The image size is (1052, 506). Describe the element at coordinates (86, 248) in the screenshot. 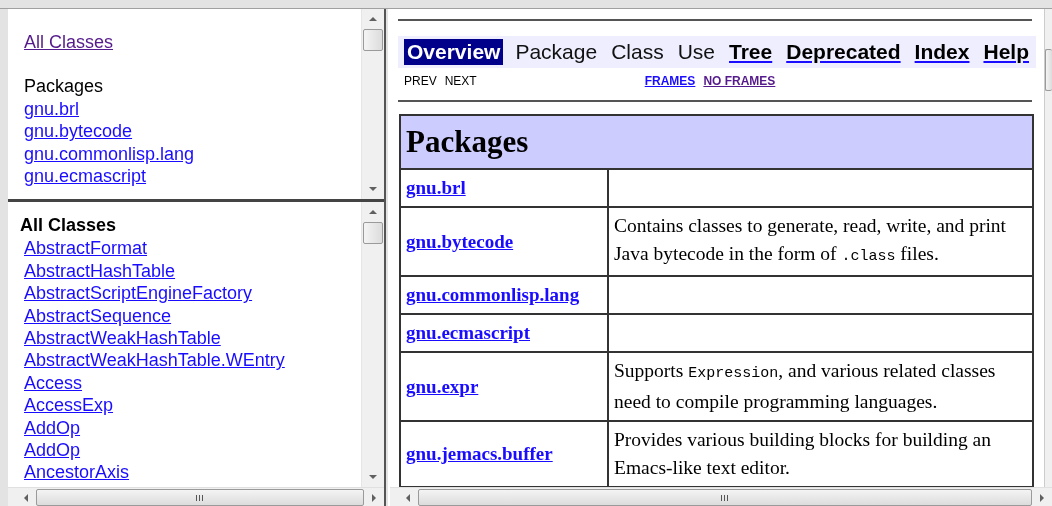

I see `class-link: AbstractFormat` at that location.